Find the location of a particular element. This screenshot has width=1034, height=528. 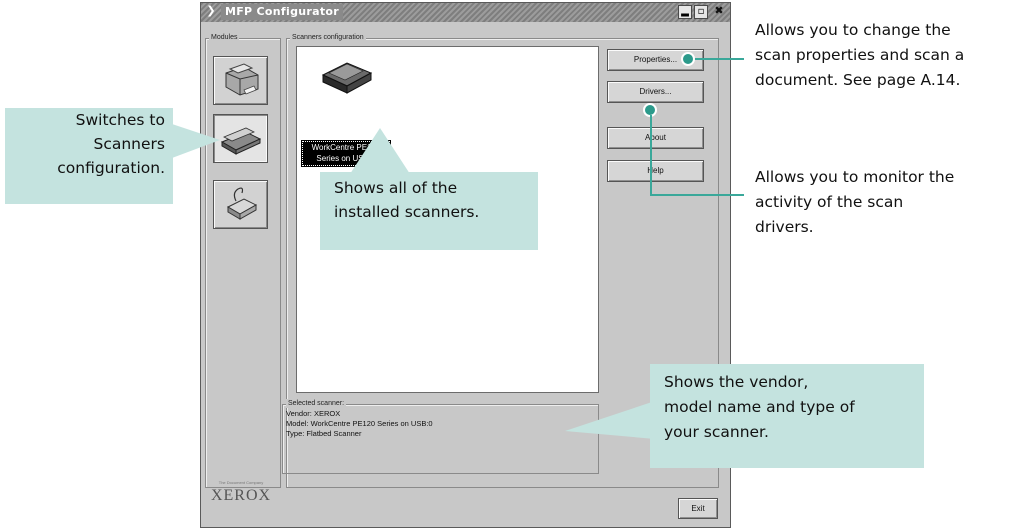

drivers-leader-horizontal is located at coordinates (697, 195).